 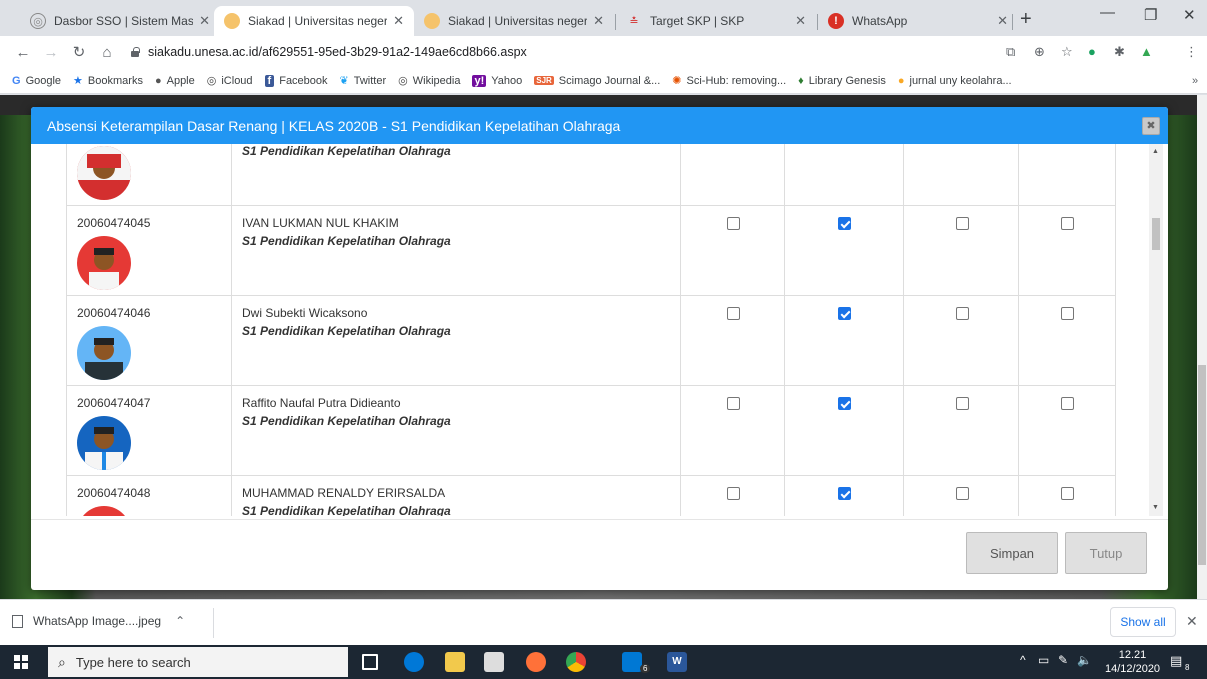 What do you see at coordinates (536, 662) in the screenshot?
I see `firefox-icon` at bounding box center [536, 662].